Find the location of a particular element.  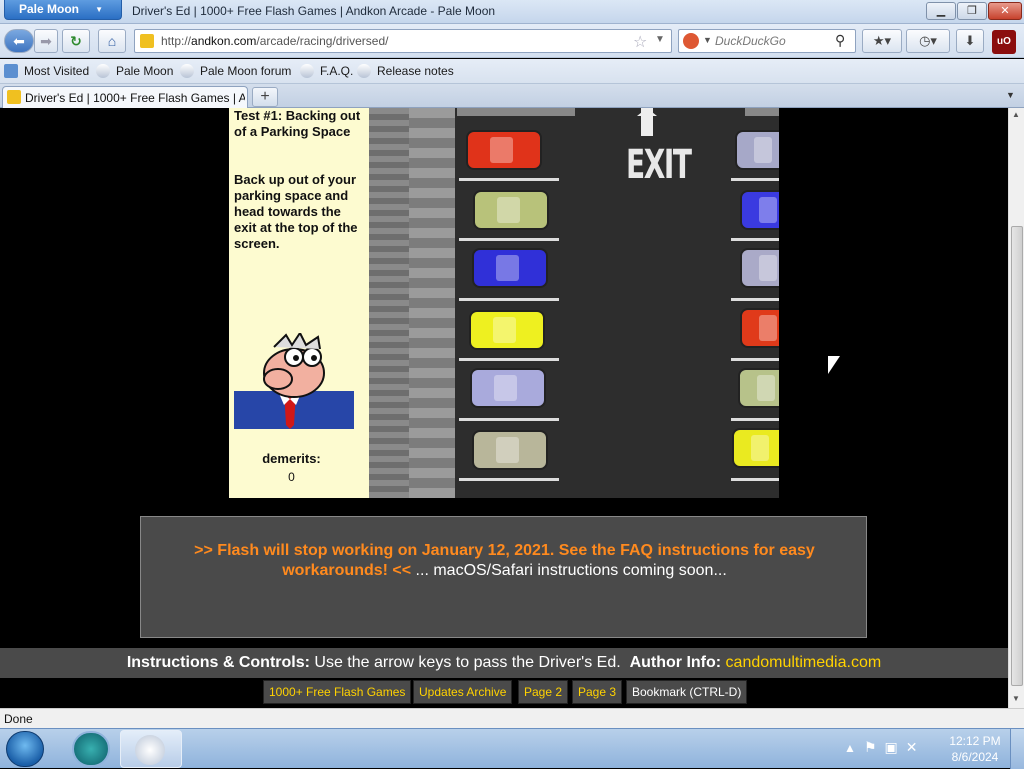

minimize-button: ▁ is located at coordinates (941, 11).